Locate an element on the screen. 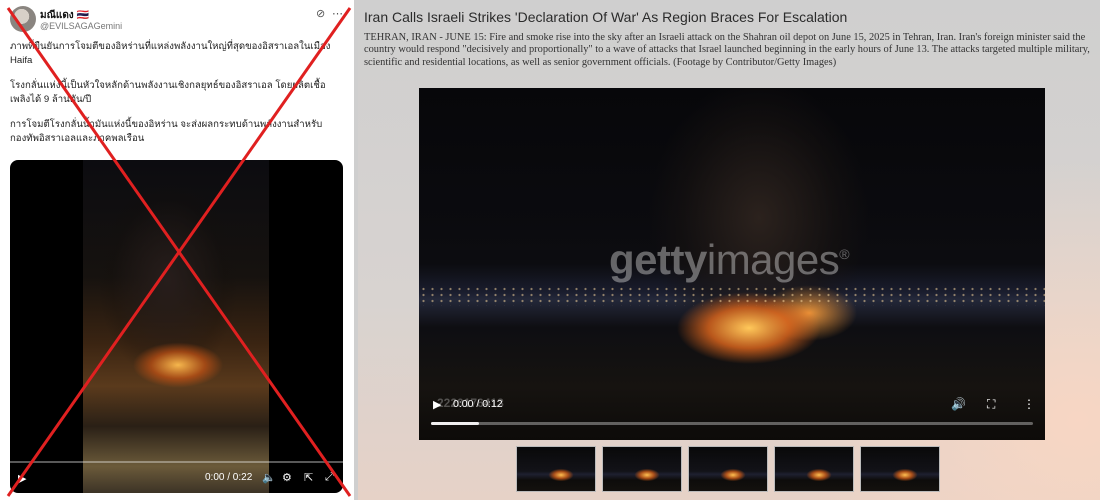 Image resolution: width=1100 pixels, height=500 pixels. share-icon: ⇱ is located at coordinates (308, 477).